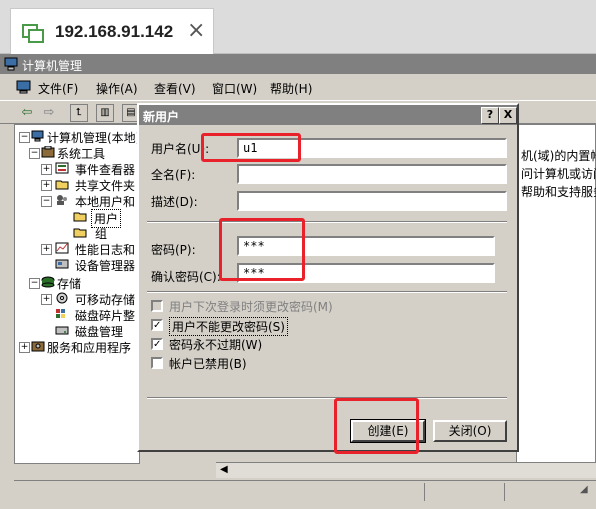 The height and width of the screenshot is (509, 596). What do you see at coordinates (251, 147) in the screenshot?
I see `highlight-username` at bounding box center [251, 147].